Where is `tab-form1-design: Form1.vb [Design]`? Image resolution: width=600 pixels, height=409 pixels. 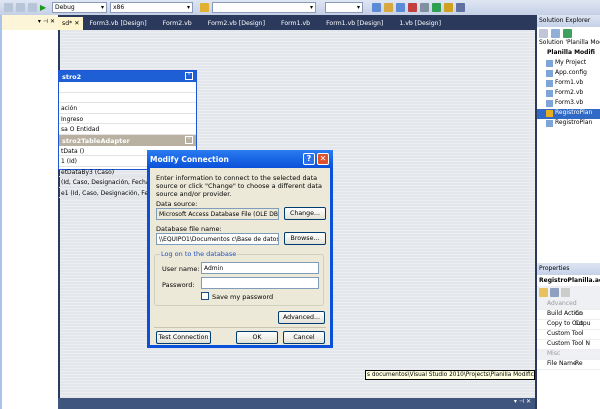 tab-form1-design: Form1.vb [Design] is located at coordinates (356, 25).